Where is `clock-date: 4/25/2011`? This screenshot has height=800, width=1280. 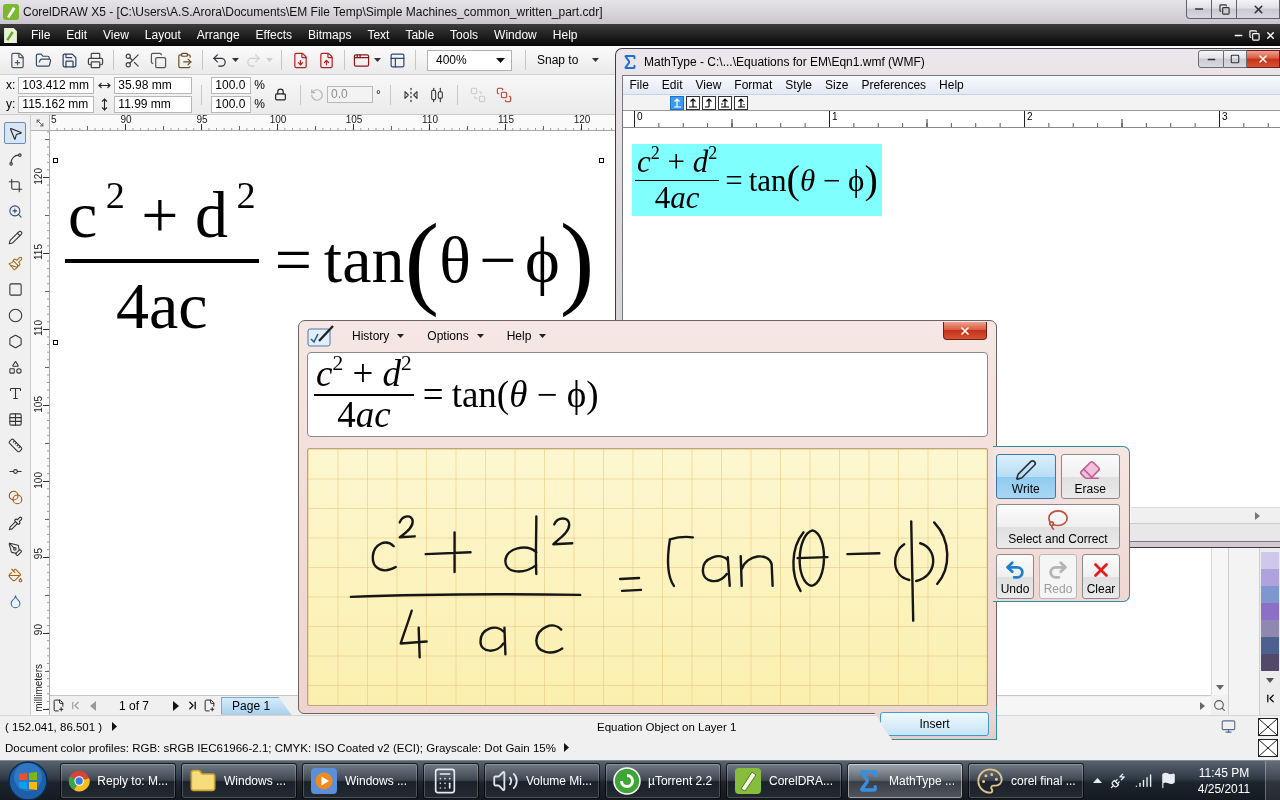
clock-date: 4/25/2011 is located at coordinates (1224, 788).